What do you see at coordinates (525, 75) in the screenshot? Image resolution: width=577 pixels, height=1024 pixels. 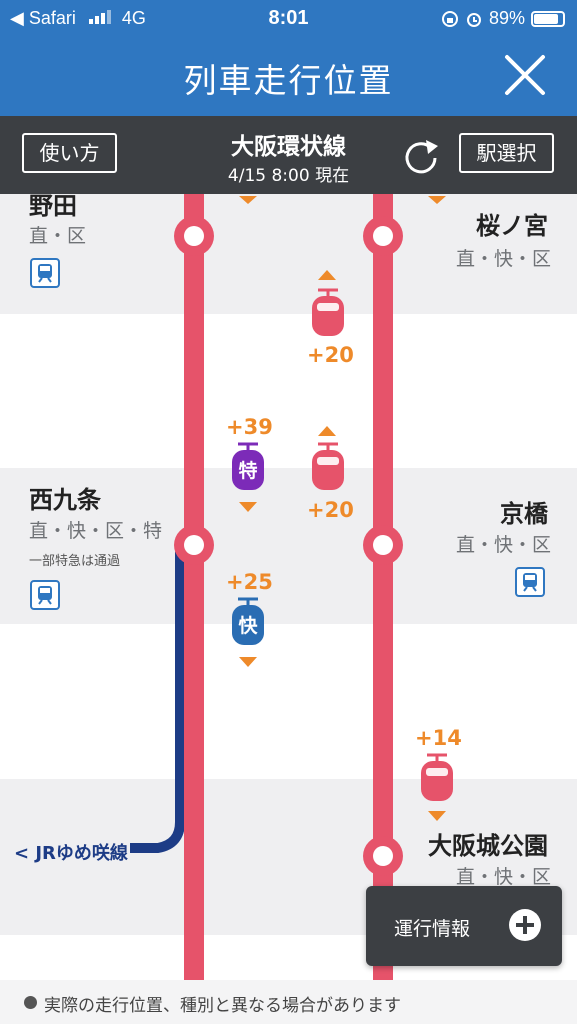 I see `close-icon` at bounding box center [525, 75].